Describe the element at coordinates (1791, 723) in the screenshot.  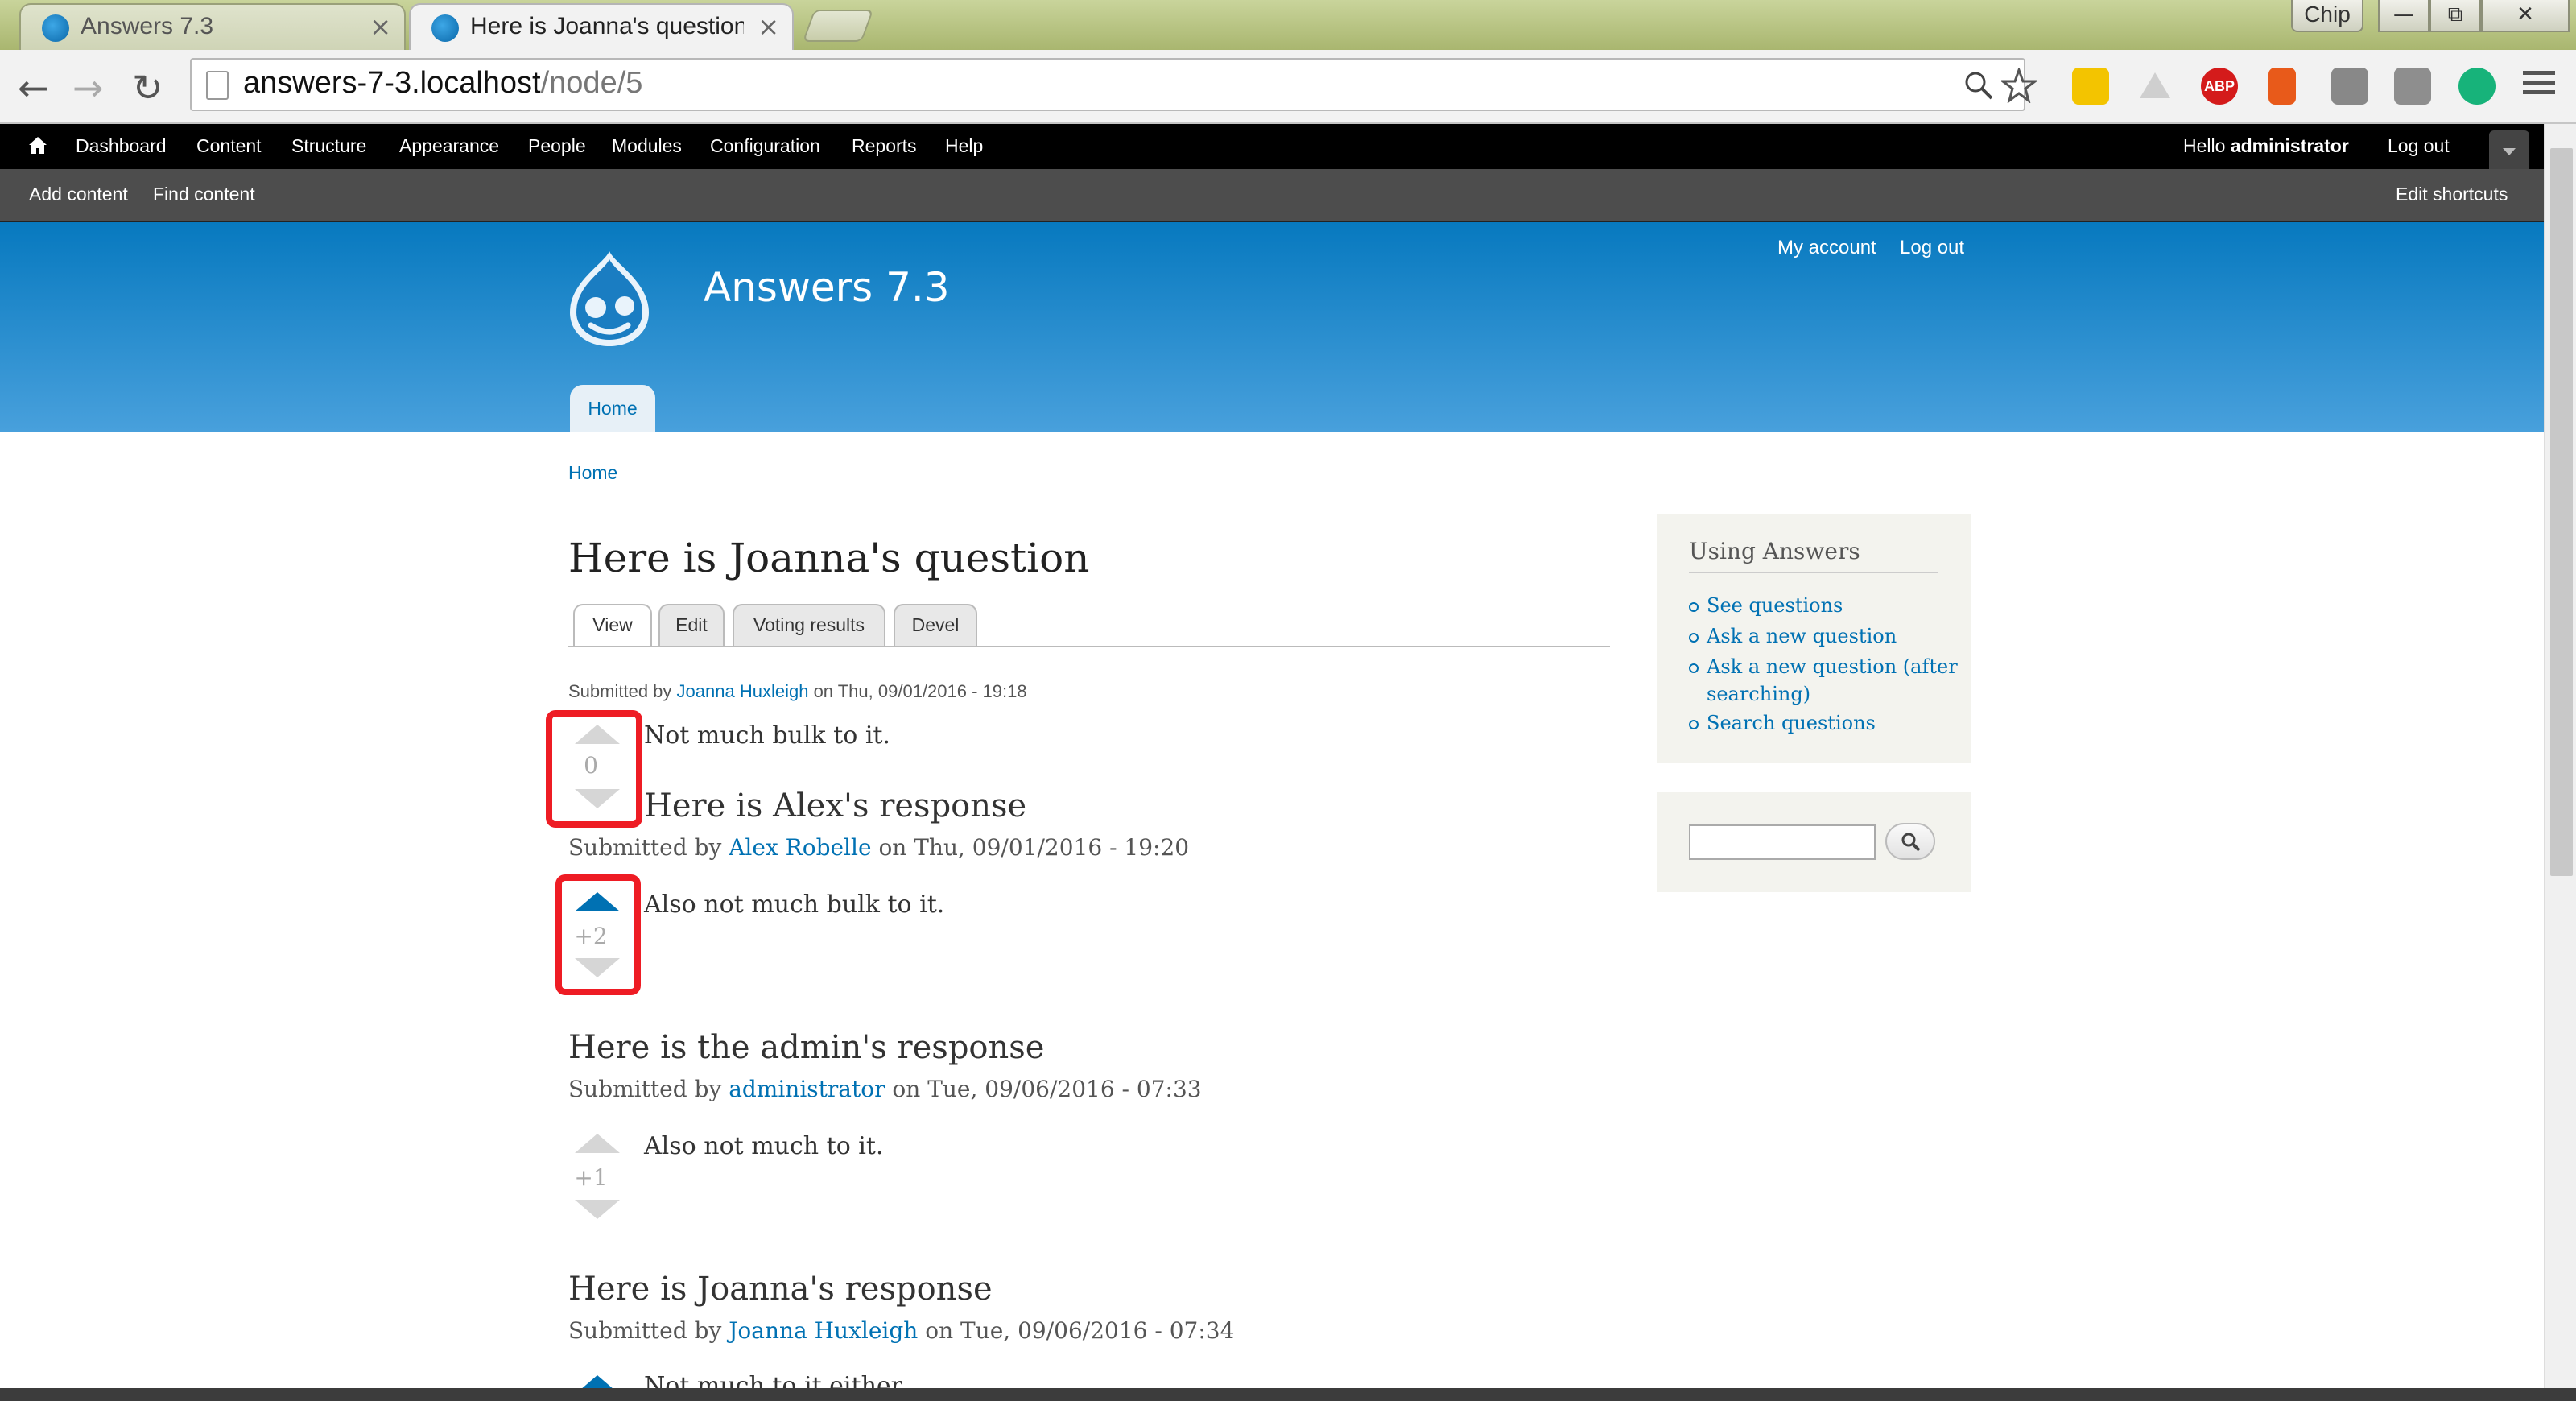
I see `search-questions-link: Search questions` at that location.